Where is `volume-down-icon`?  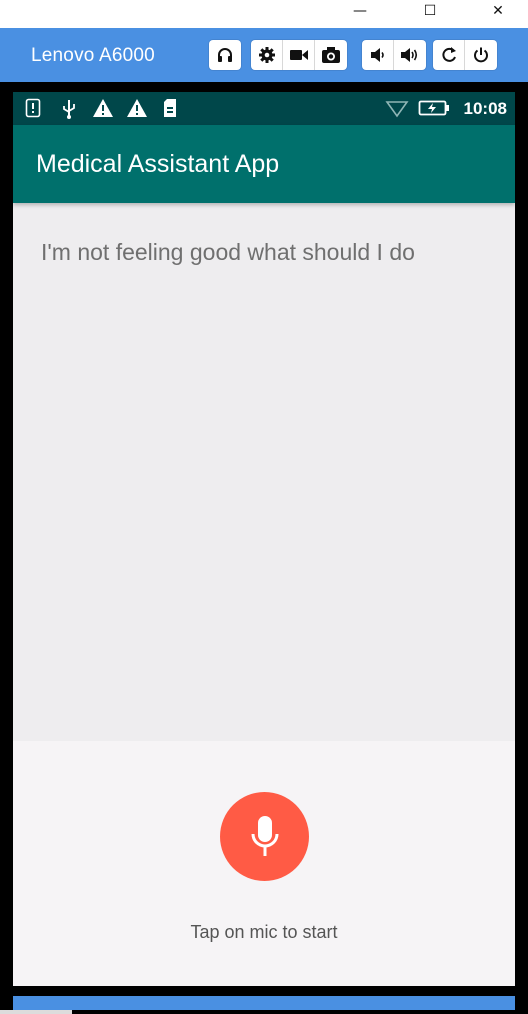
volume-down-icon is located at coordinates (377, 55).